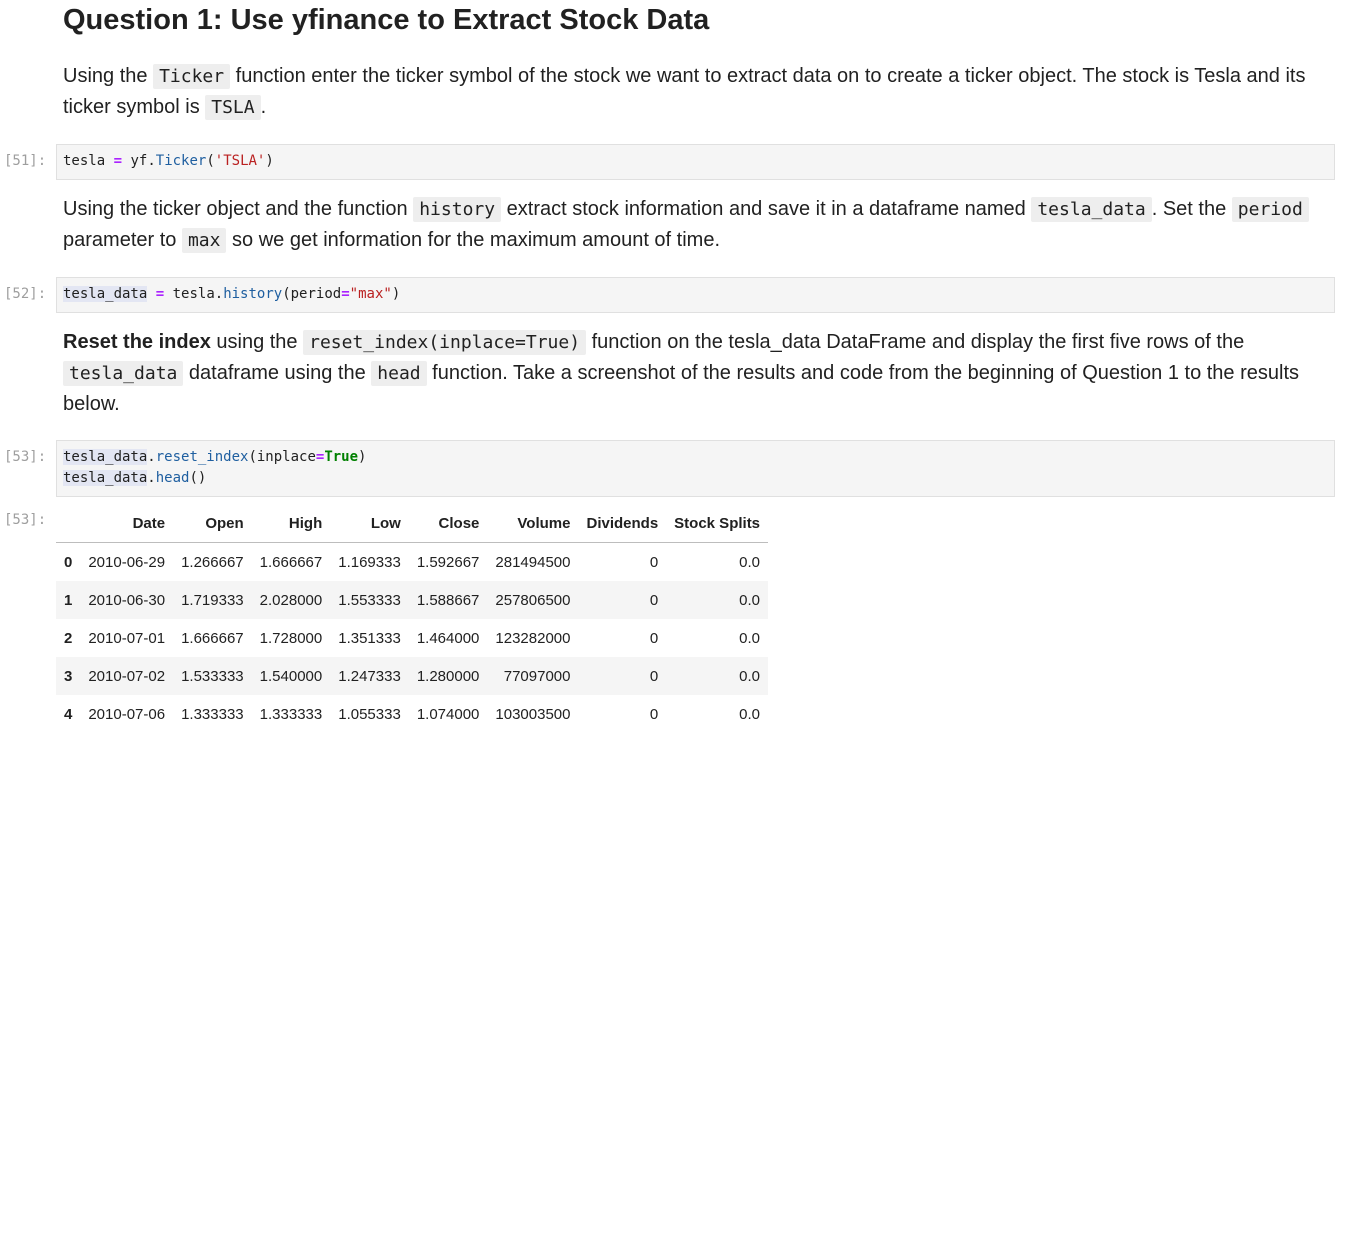  Describe the element at coordinates (212, 600) in the screenshot. I see `table-cell: 1.719333` at that location.